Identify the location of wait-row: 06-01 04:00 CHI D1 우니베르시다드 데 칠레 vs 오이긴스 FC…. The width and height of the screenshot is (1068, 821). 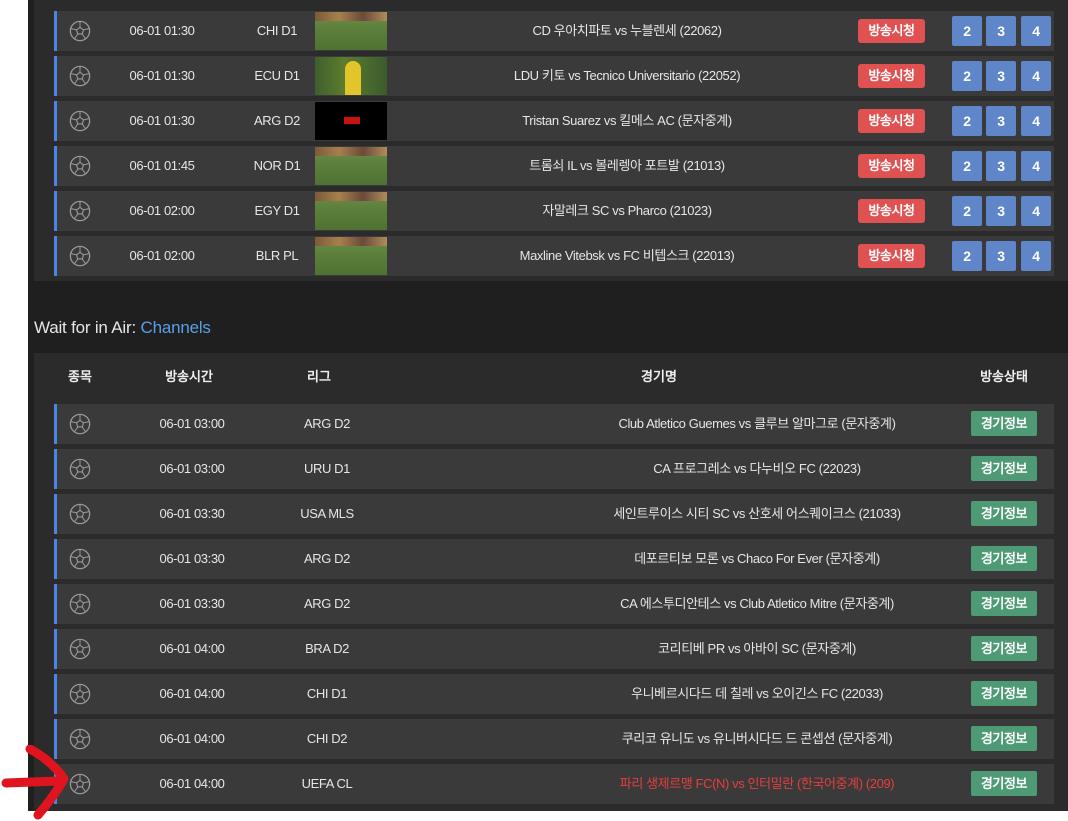
(554, 694).